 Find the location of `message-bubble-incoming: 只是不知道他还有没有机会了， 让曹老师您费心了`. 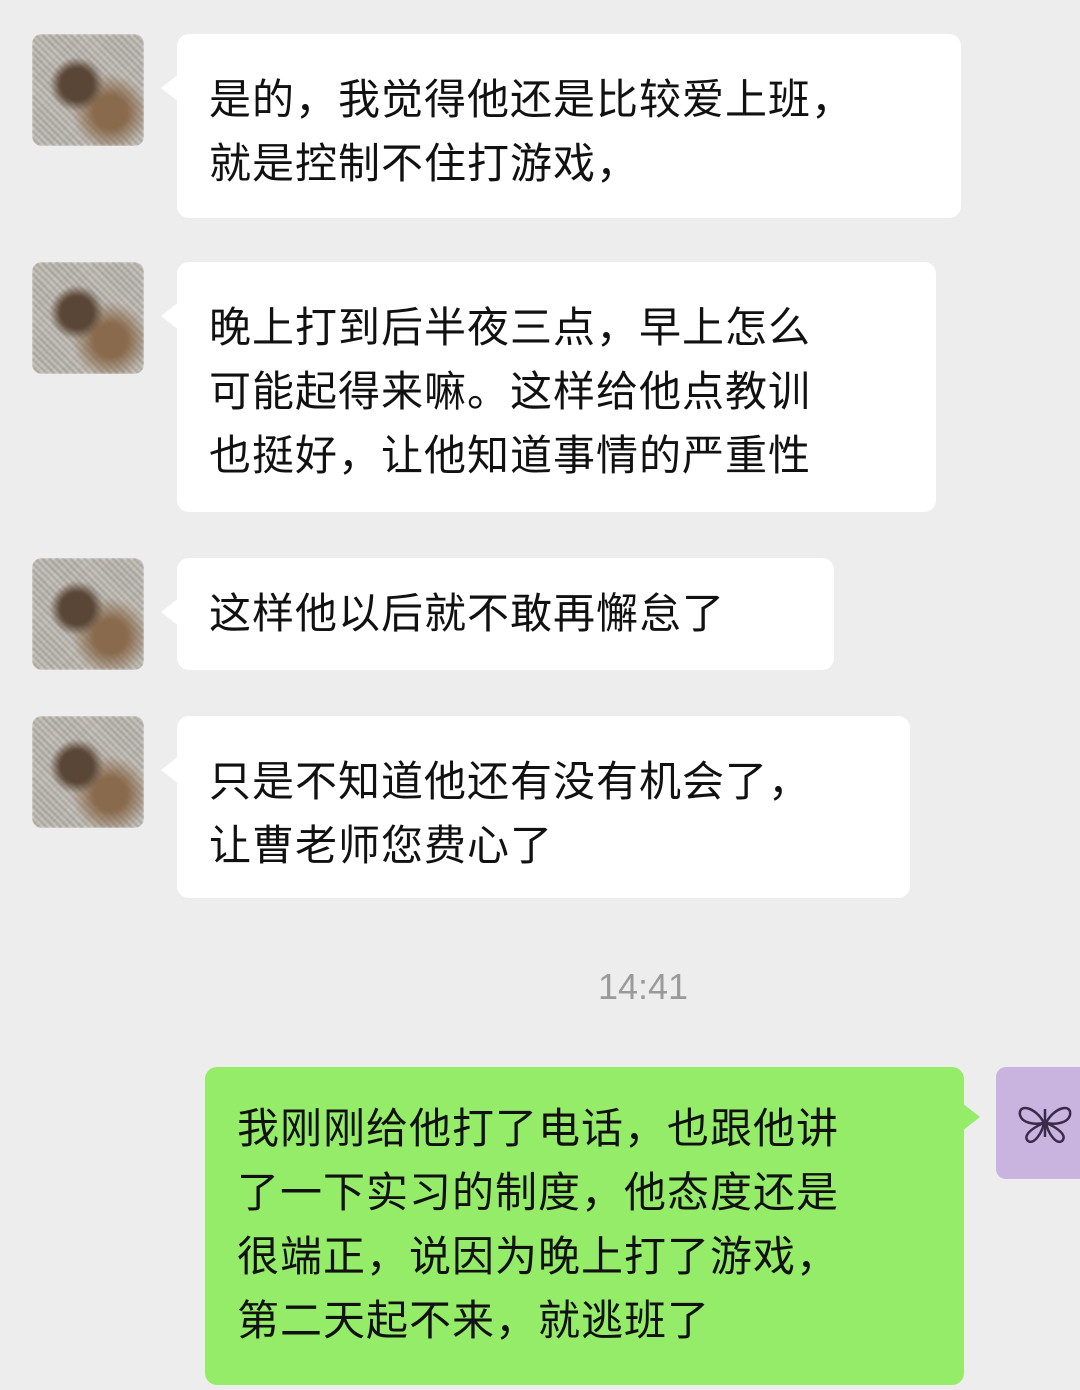

message-bubble-incoming: 只是不知道他还有没有机会了， 让曹老师您费心了 is located at coordinates (535, 807).